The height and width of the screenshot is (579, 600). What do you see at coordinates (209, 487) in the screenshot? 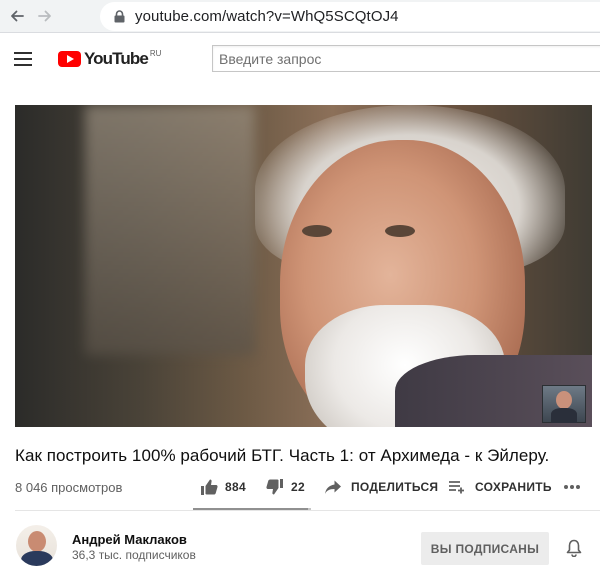
I see `thumbs-up-icon` at bounding box center [209, 487].